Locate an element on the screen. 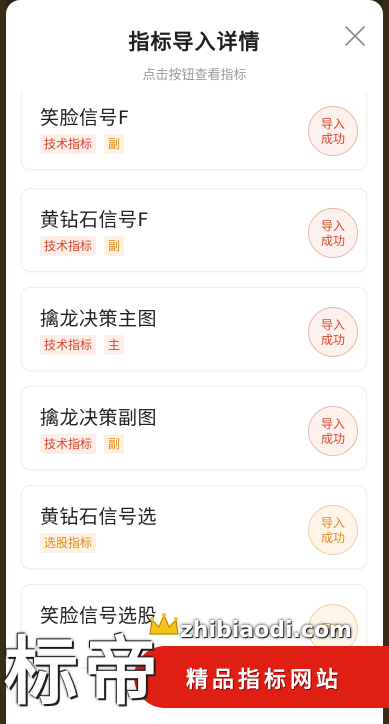  indicator-name: 黄钻石信号F is located at coordinates (94, 220).